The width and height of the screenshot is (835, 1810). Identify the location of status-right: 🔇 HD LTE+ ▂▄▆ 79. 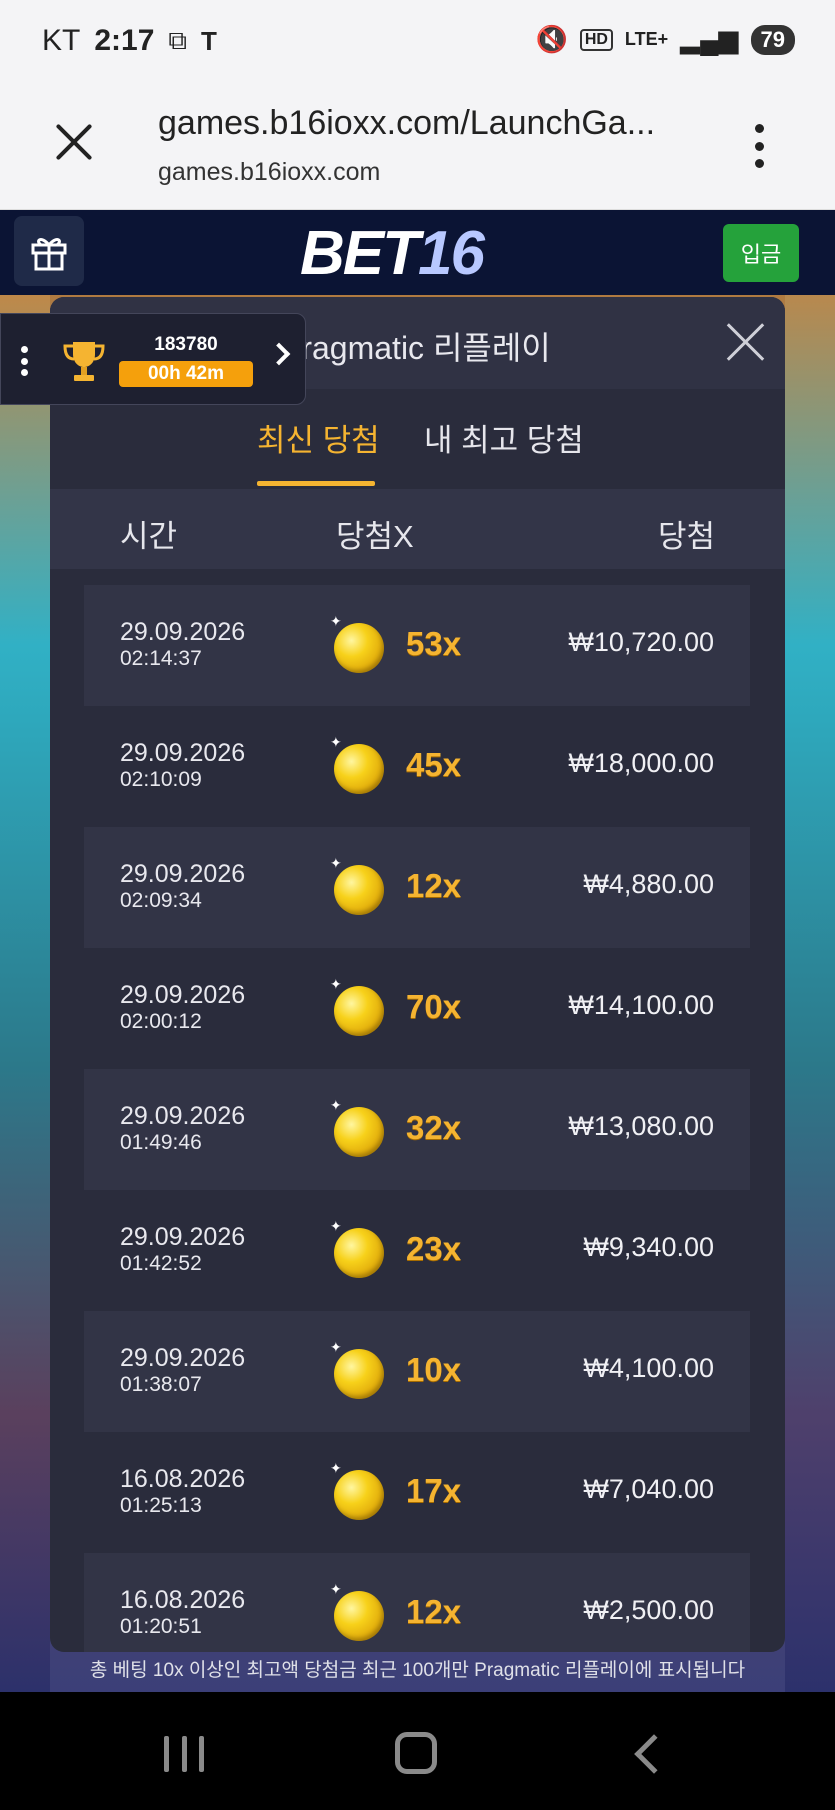
(665, 39).